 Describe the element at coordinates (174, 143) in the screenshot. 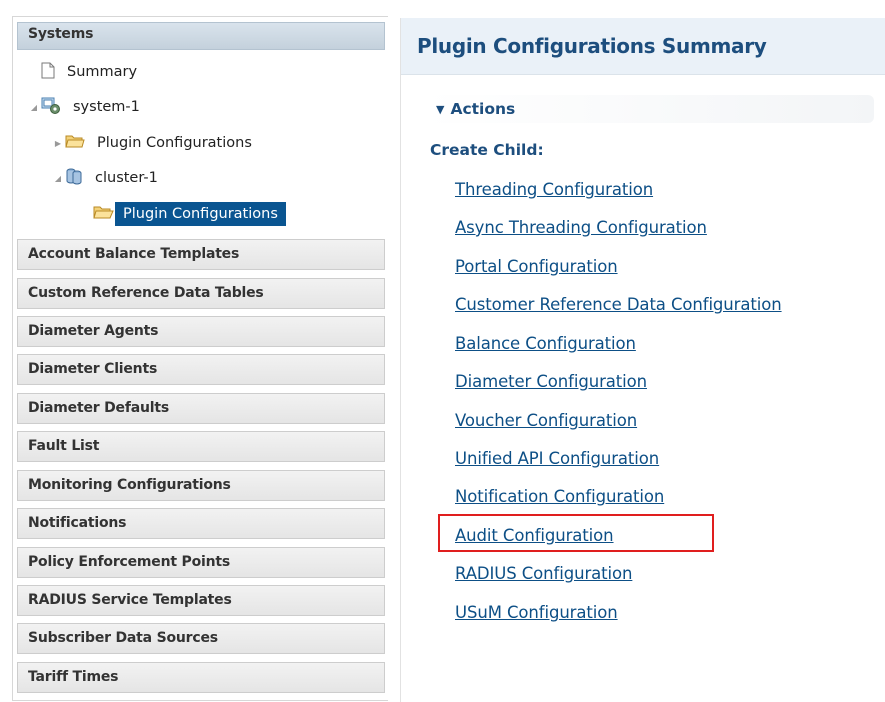

I see `tree-item-system-plugin-configurations-label: Plugin Configurations` at that location.